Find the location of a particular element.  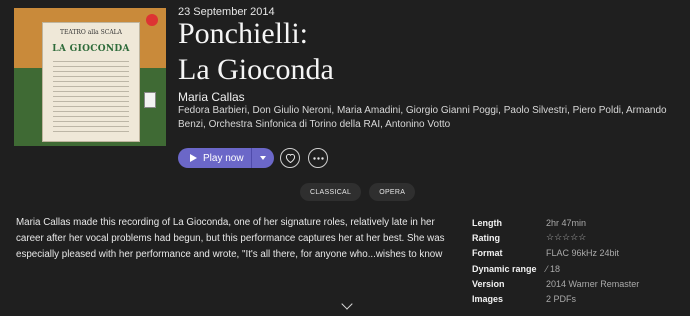

play-now-label: Play now is located at coordinates (223, 158).